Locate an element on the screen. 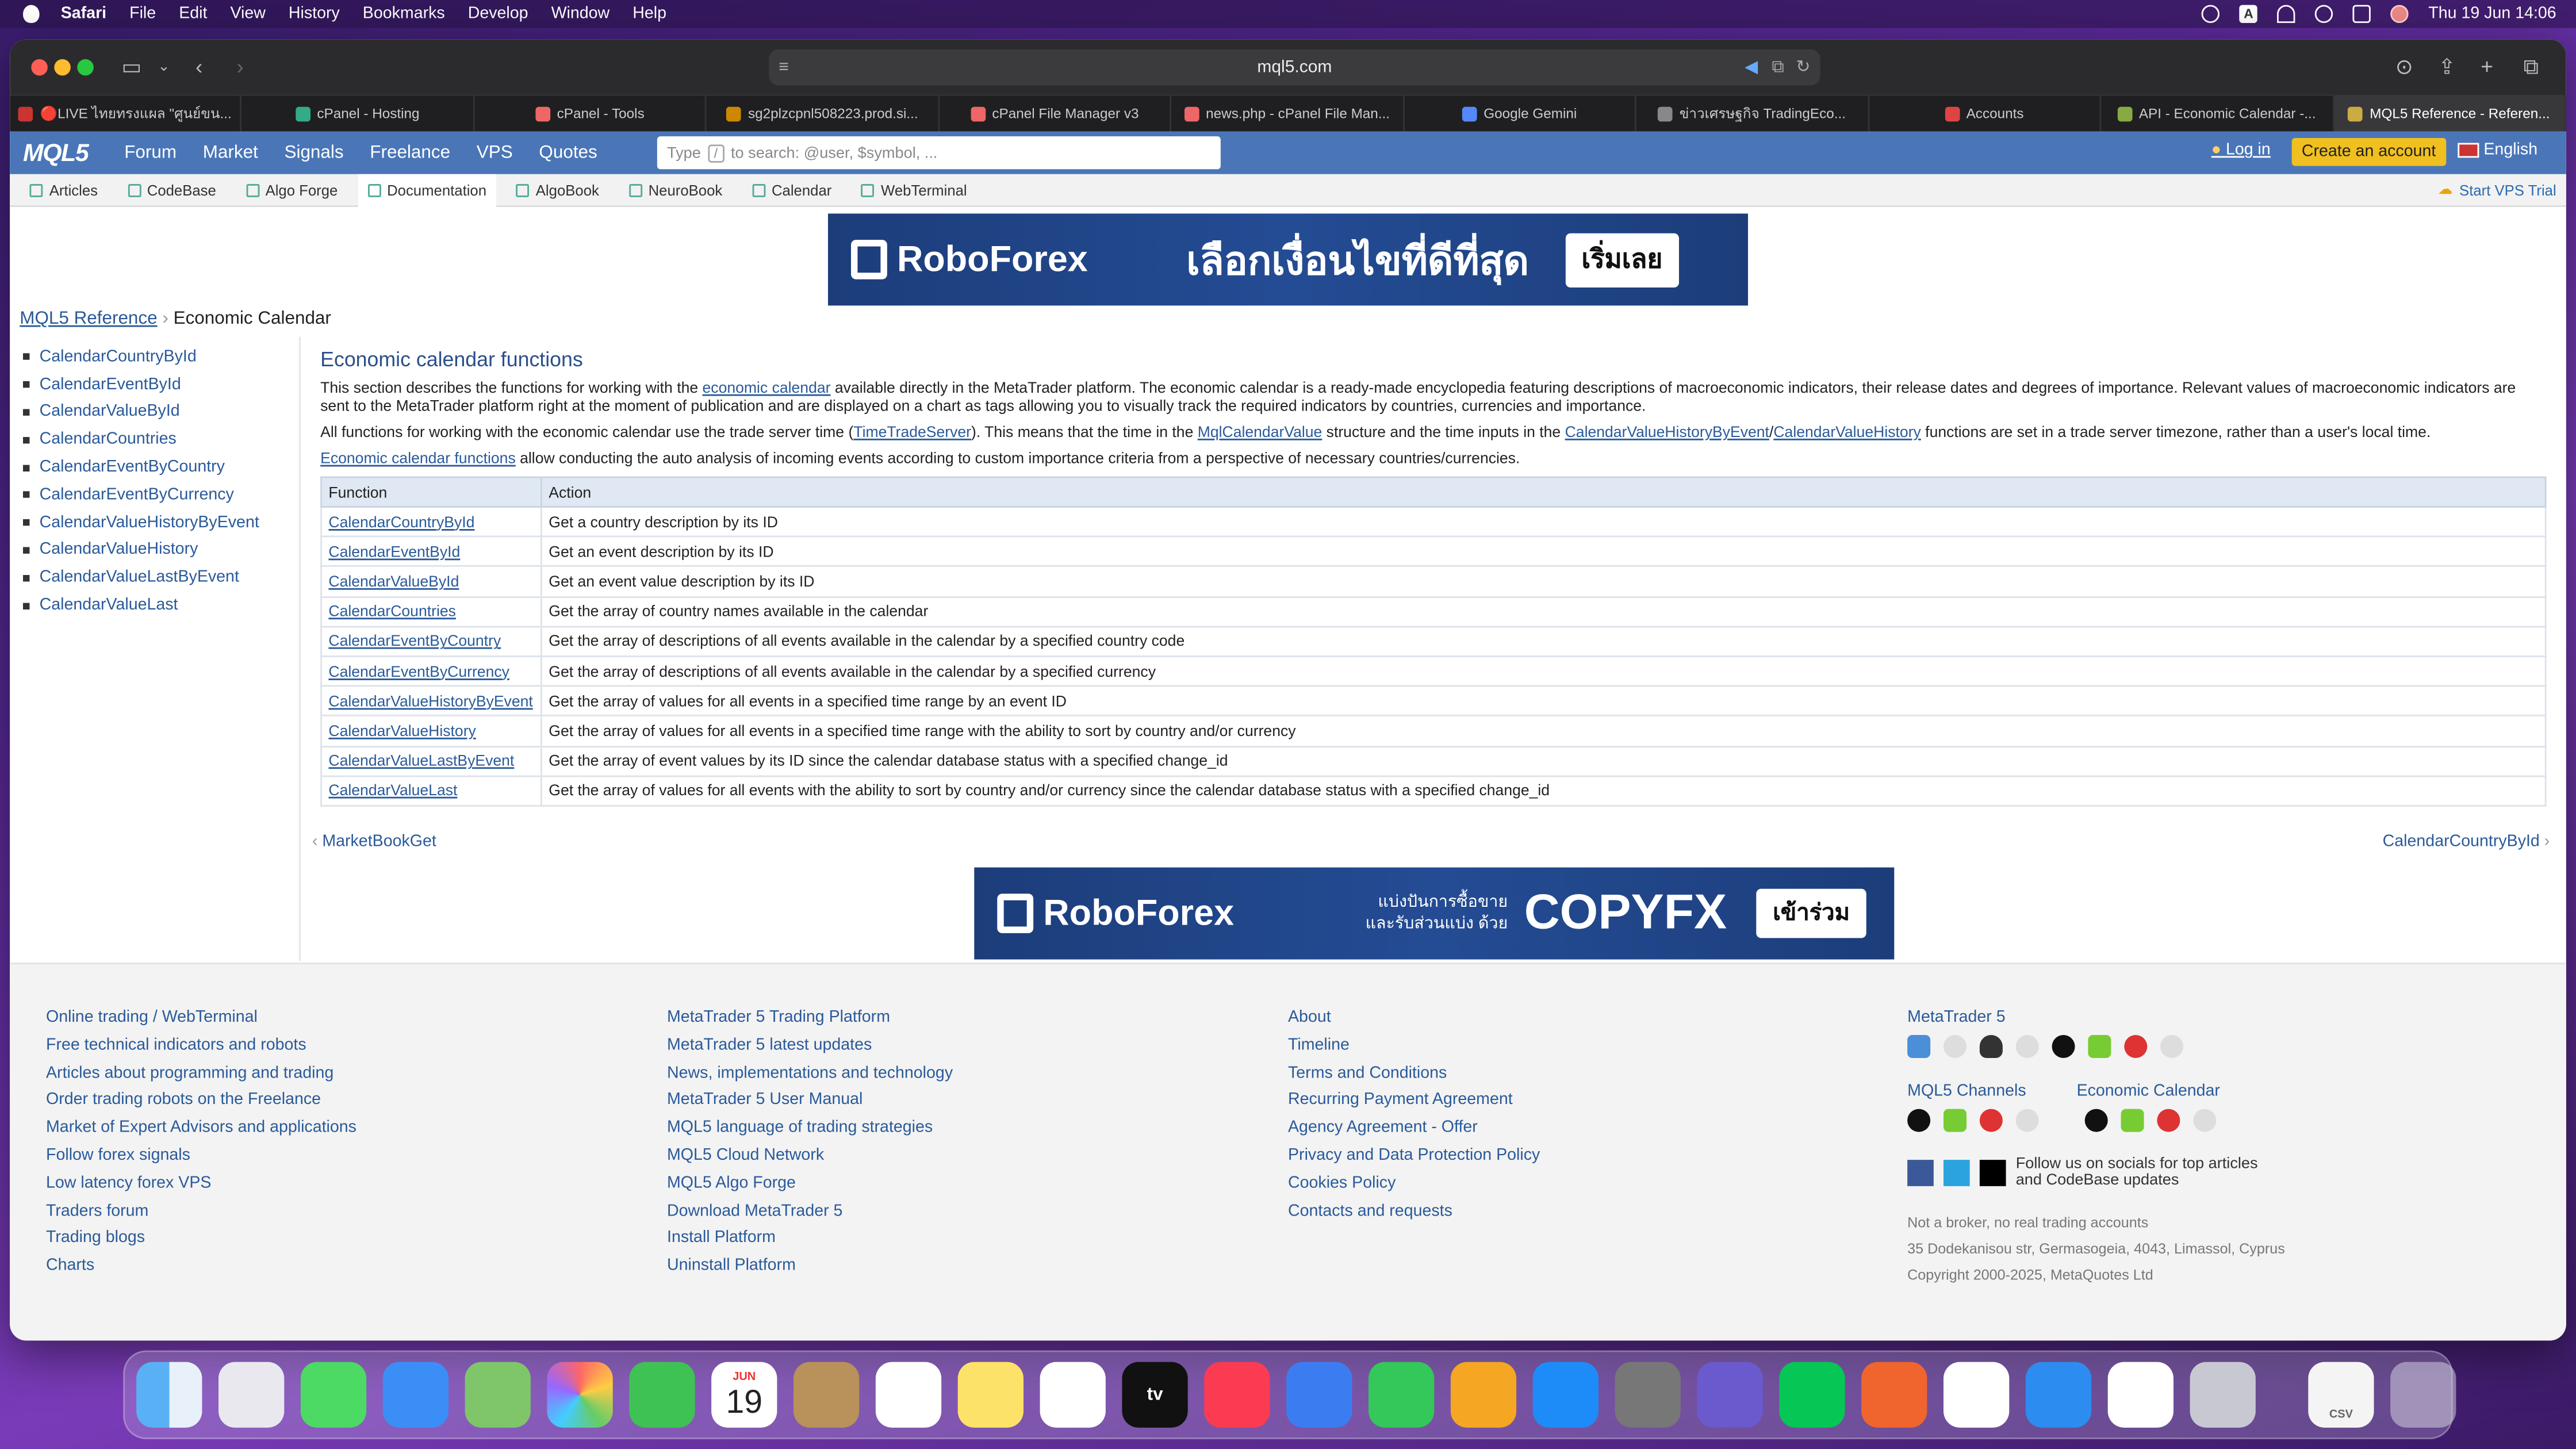  calendarvaluehistorybyevent-link: CalendarValueHistoryByEvent is located at coordinates (1667, 432).